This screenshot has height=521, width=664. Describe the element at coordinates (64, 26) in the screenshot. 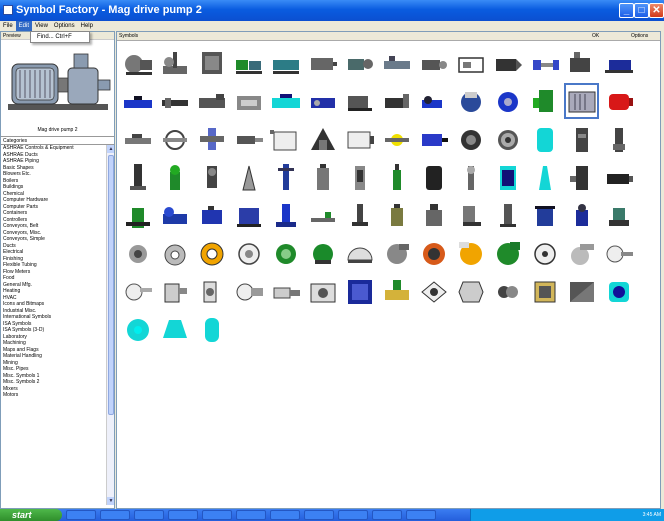

I see `menu-options: Options` at that location.